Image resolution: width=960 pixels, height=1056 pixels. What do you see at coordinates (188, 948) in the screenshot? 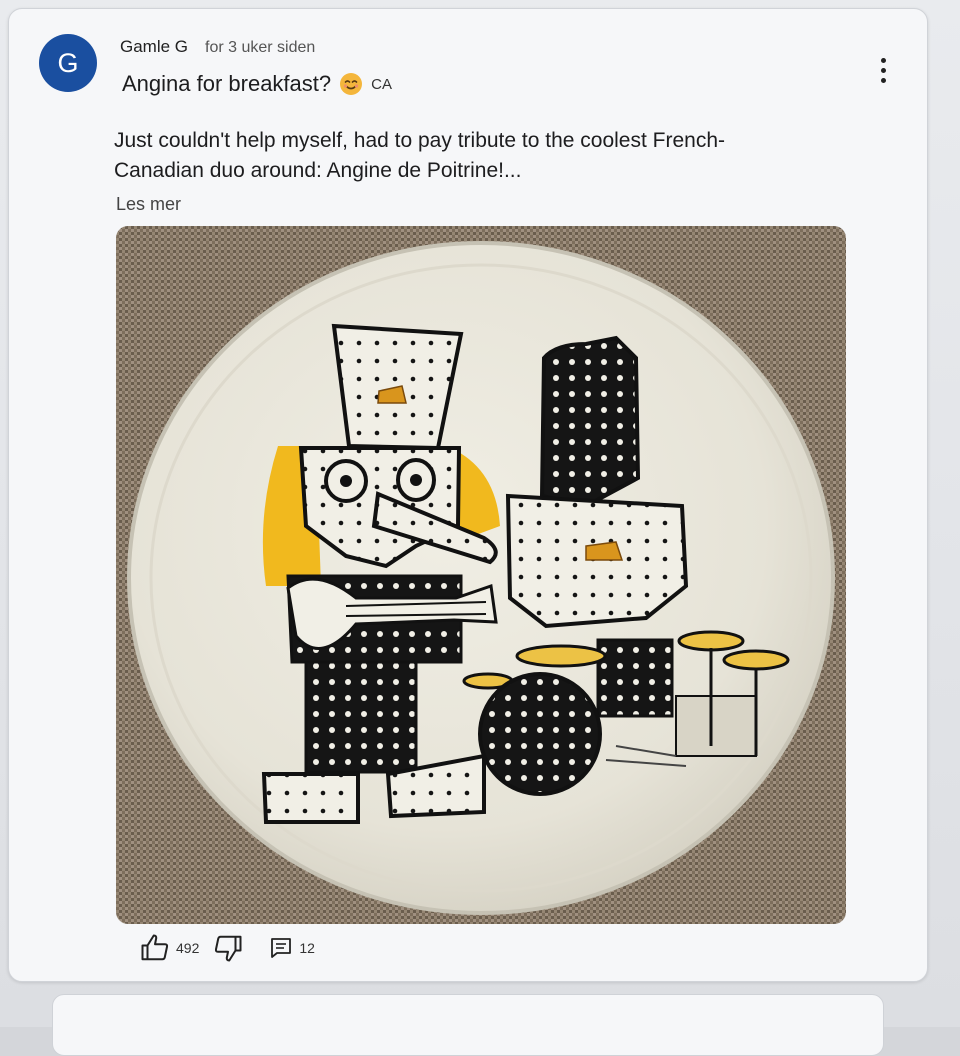
I see `like-count: 492` at bounding box center [188, 948].